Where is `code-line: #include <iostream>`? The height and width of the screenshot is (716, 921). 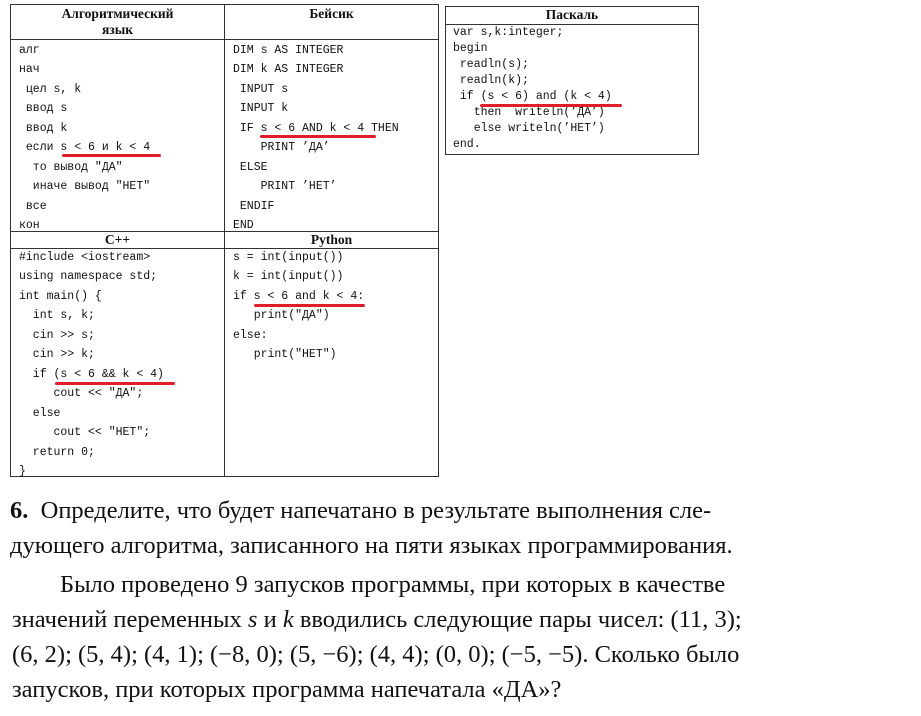
code-line: #include <iostream> is located at coordinates (85, 257).